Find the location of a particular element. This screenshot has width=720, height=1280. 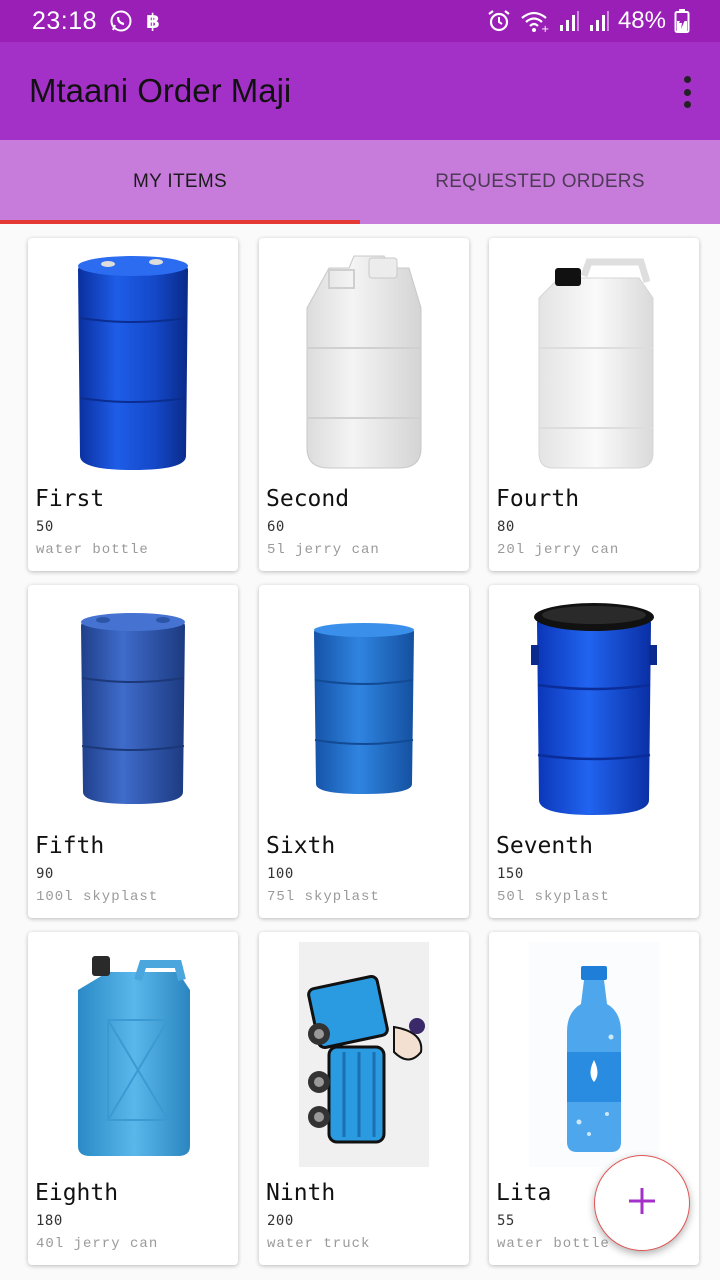

light-blue-jerry-can-image is located at coordinates (133, 1054).